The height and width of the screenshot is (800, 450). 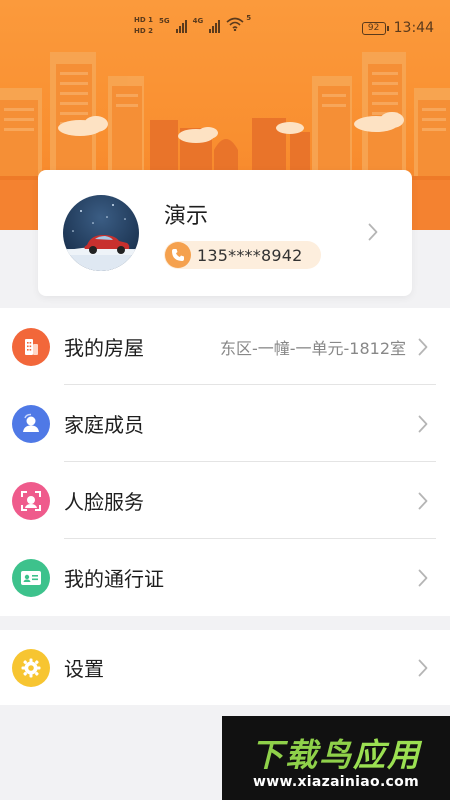 I want to click on menu-item-face-service: 人脸服务, so click(x=225, y=500).